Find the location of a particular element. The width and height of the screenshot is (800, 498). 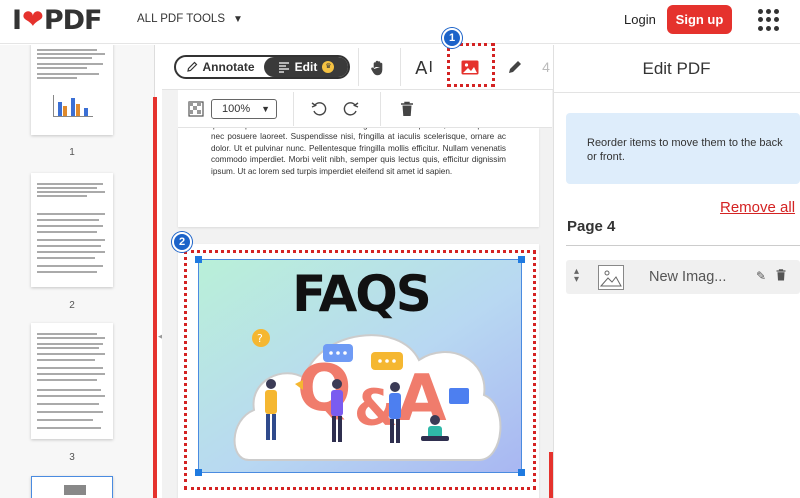

step-badge-1: 1 is located at coordinates (452, 38).